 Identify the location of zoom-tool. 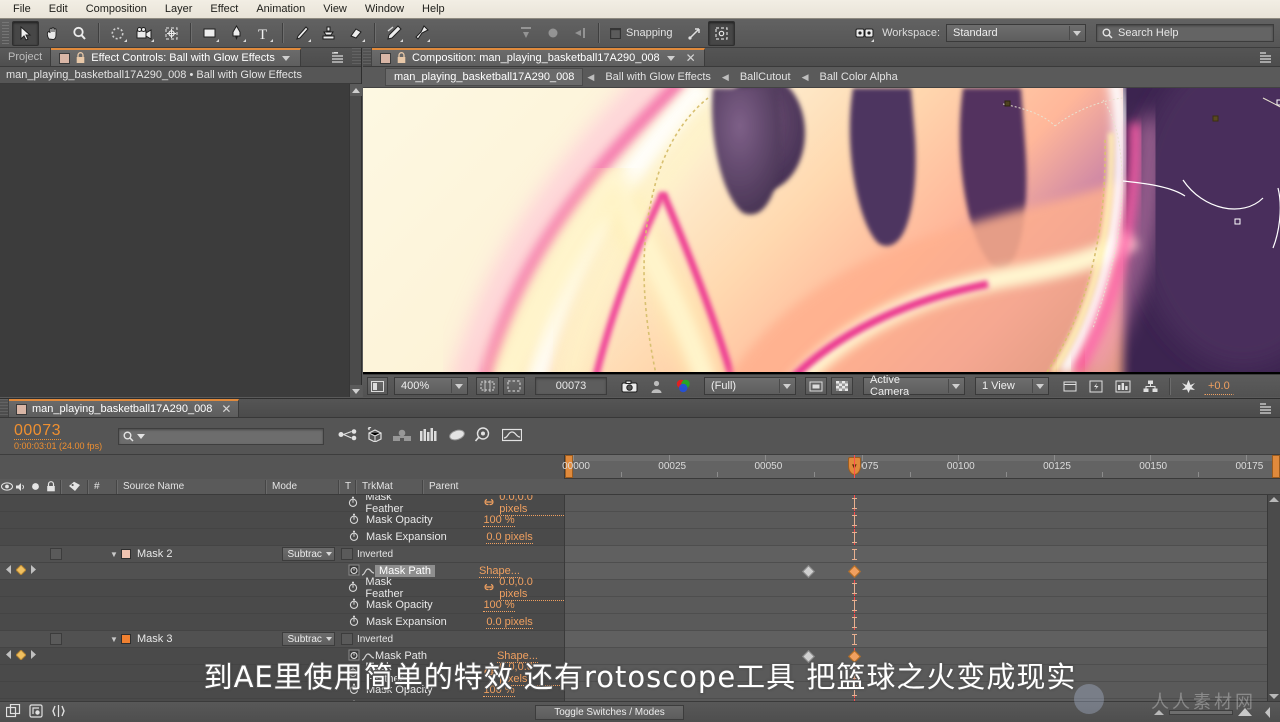
(79, 33).